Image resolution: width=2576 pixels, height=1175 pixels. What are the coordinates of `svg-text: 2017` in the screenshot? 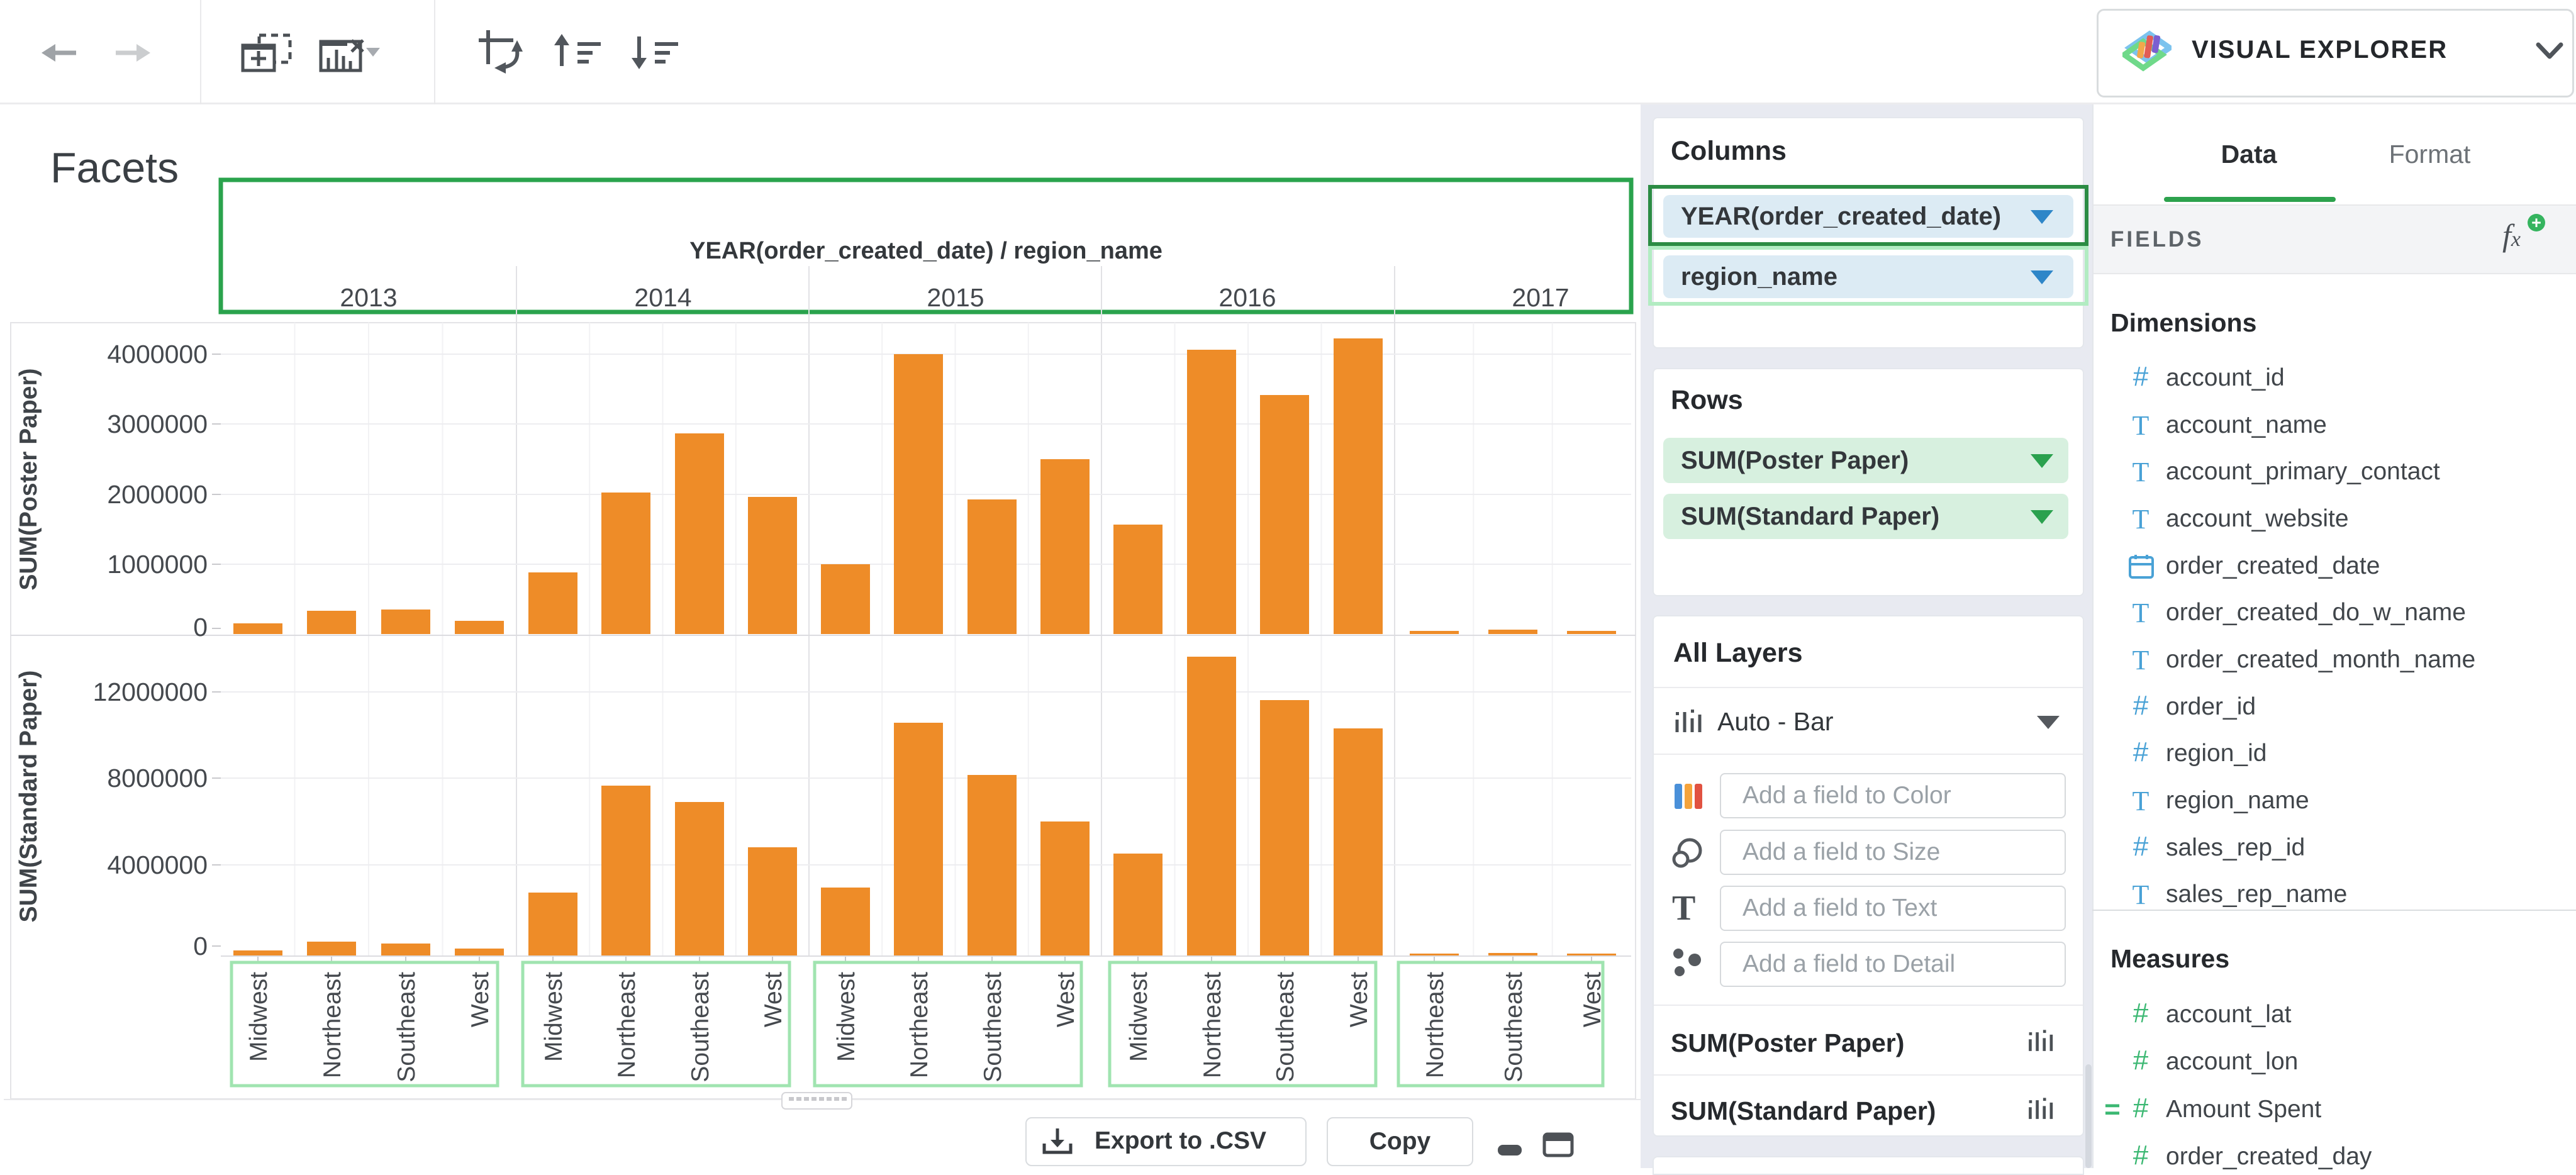 It's located at (1540, 297).